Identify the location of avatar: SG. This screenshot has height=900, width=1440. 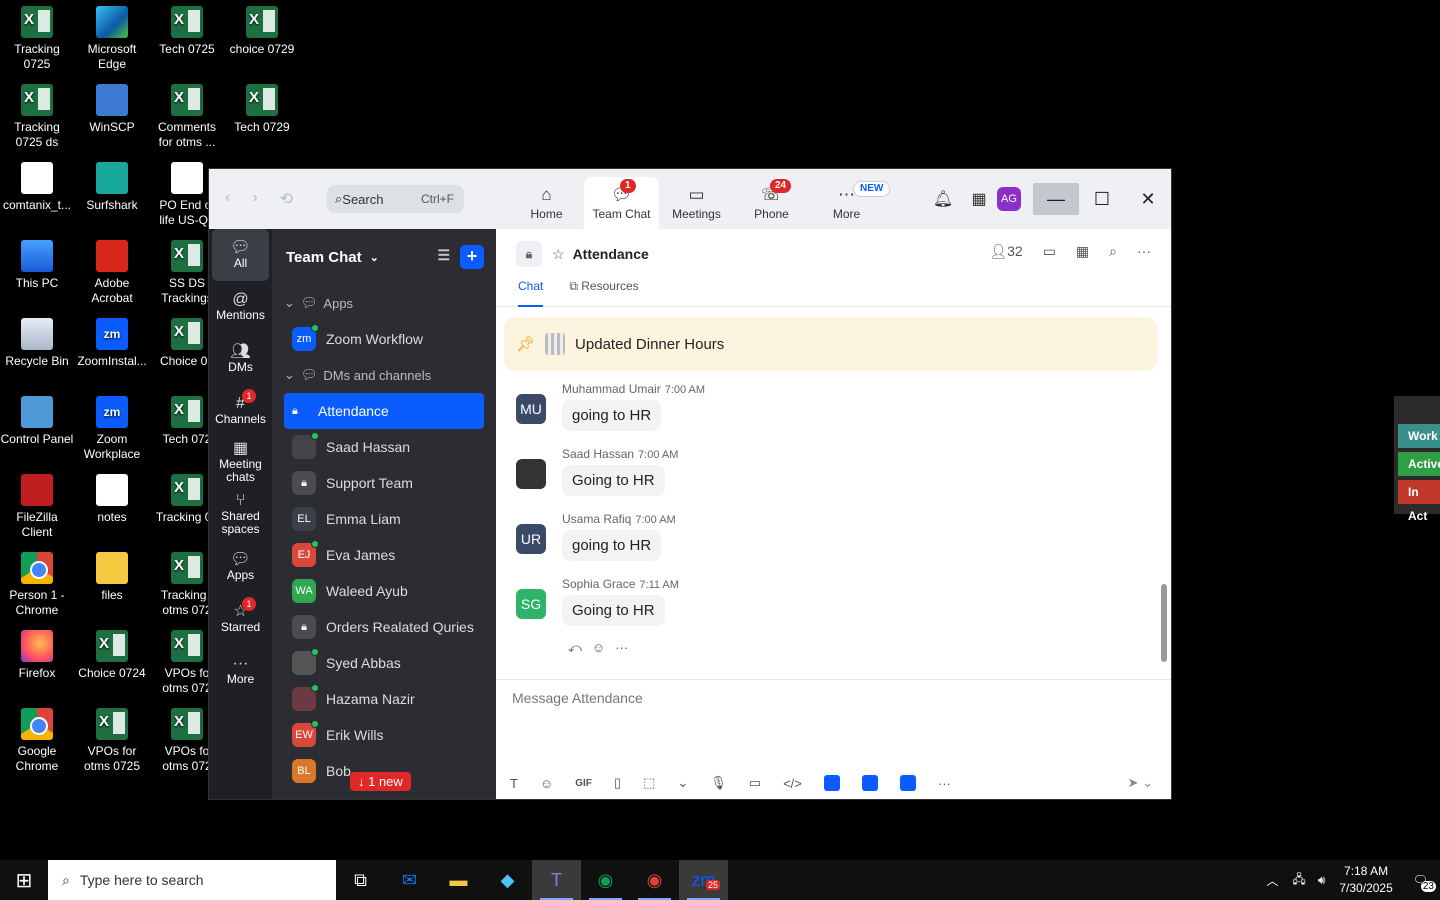
(531, 604).